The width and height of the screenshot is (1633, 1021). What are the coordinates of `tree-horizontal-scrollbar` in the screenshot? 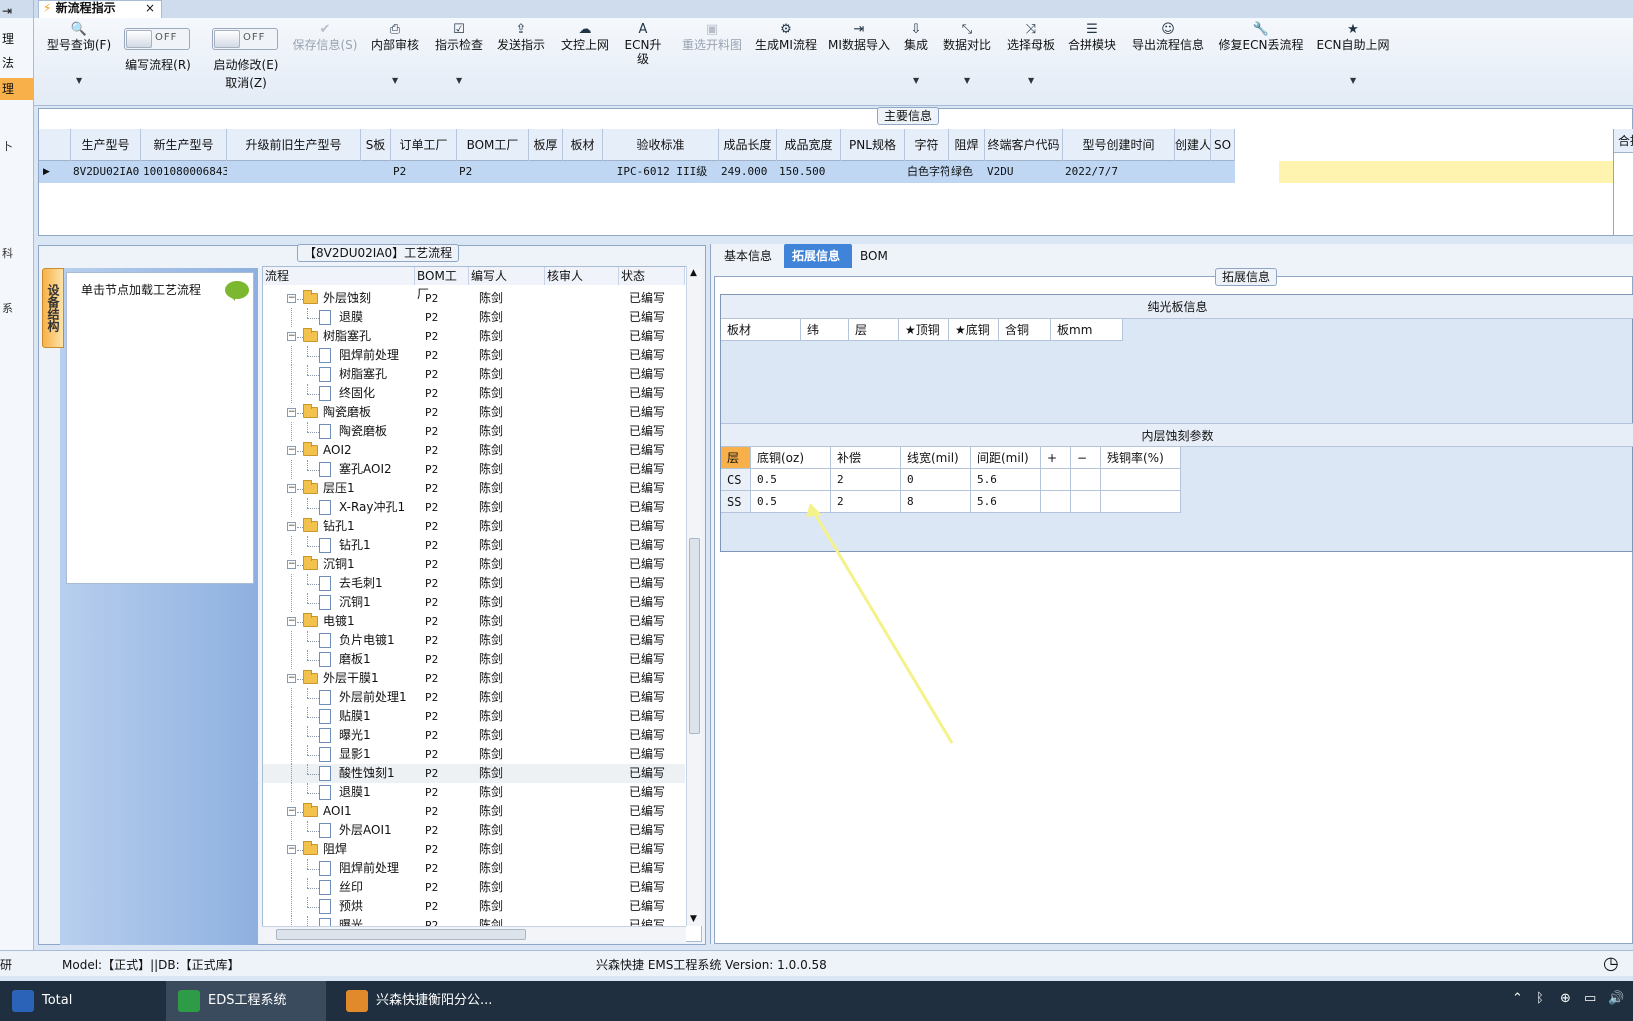 It's located at (474, 934).